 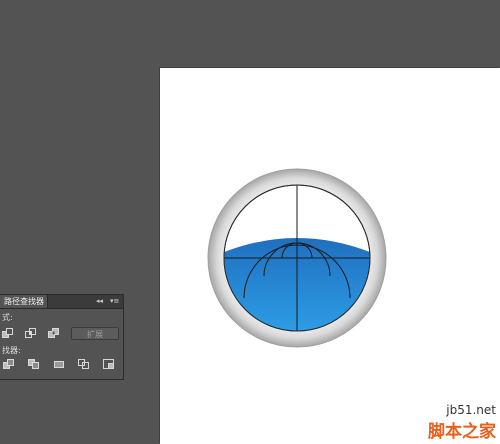 What do you see at coordinates (84, 364) in the screenshot?
I see `crop-icon` at bounding box center [84, 364].